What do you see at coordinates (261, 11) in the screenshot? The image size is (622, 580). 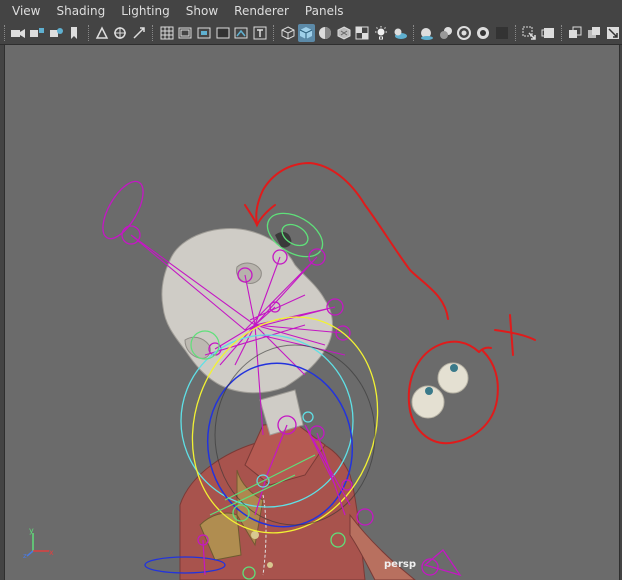 I see `menu-renderer: Renderer` at bounding box center [261, 11].